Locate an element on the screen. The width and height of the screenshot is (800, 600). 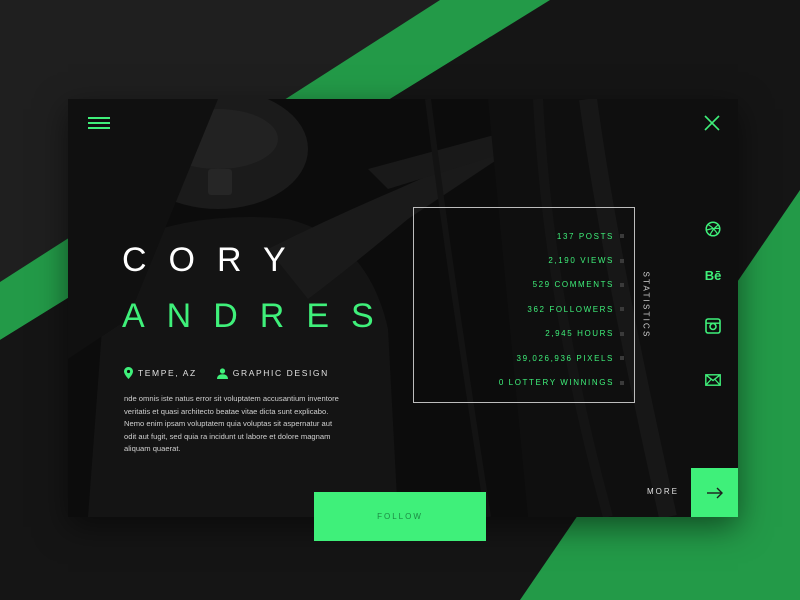
profession-text: GRAPHIC DESIGN is located at coordinates (280, 373).